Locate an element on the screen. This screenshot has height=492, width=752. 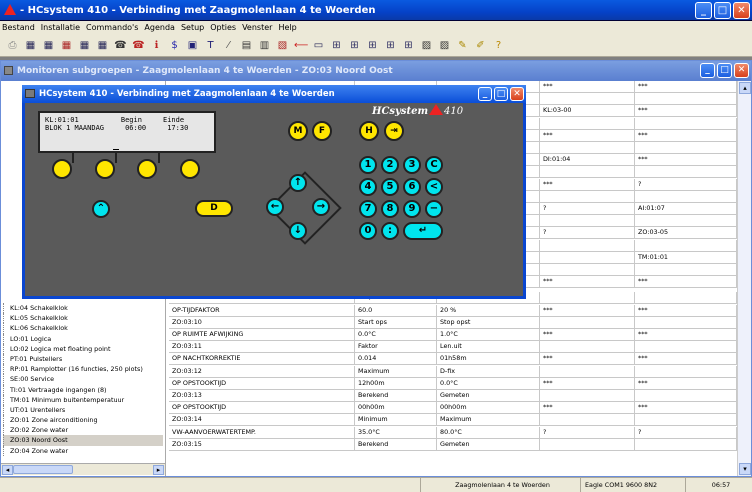
grid4-icon: ▦ is located at coordinates (84, 45).